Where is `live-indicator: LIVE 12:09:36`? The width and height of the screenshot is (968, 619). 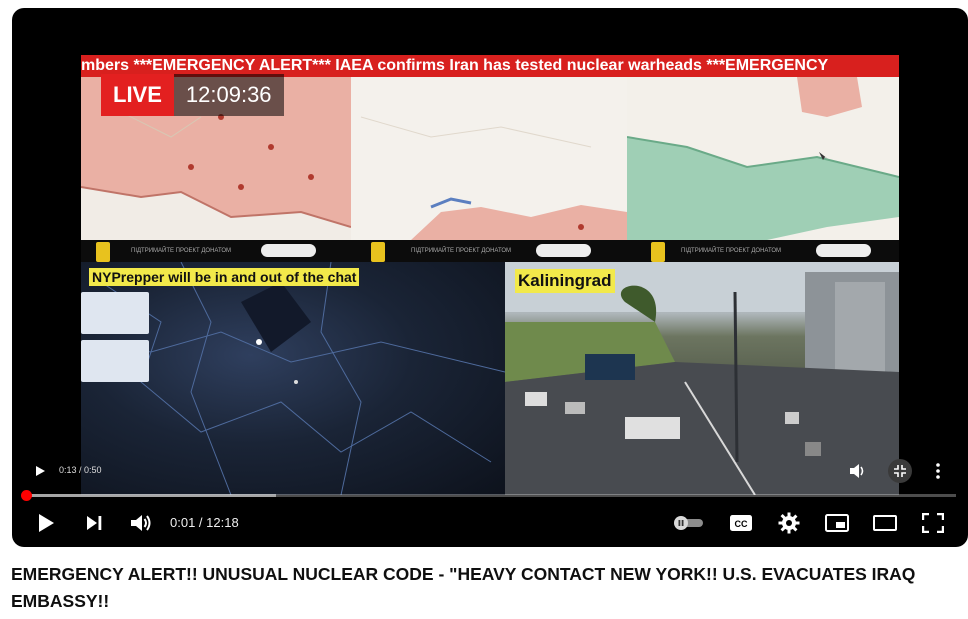
live-indicator: LIVE 12:09:36 is located at coordinates (192, 95).